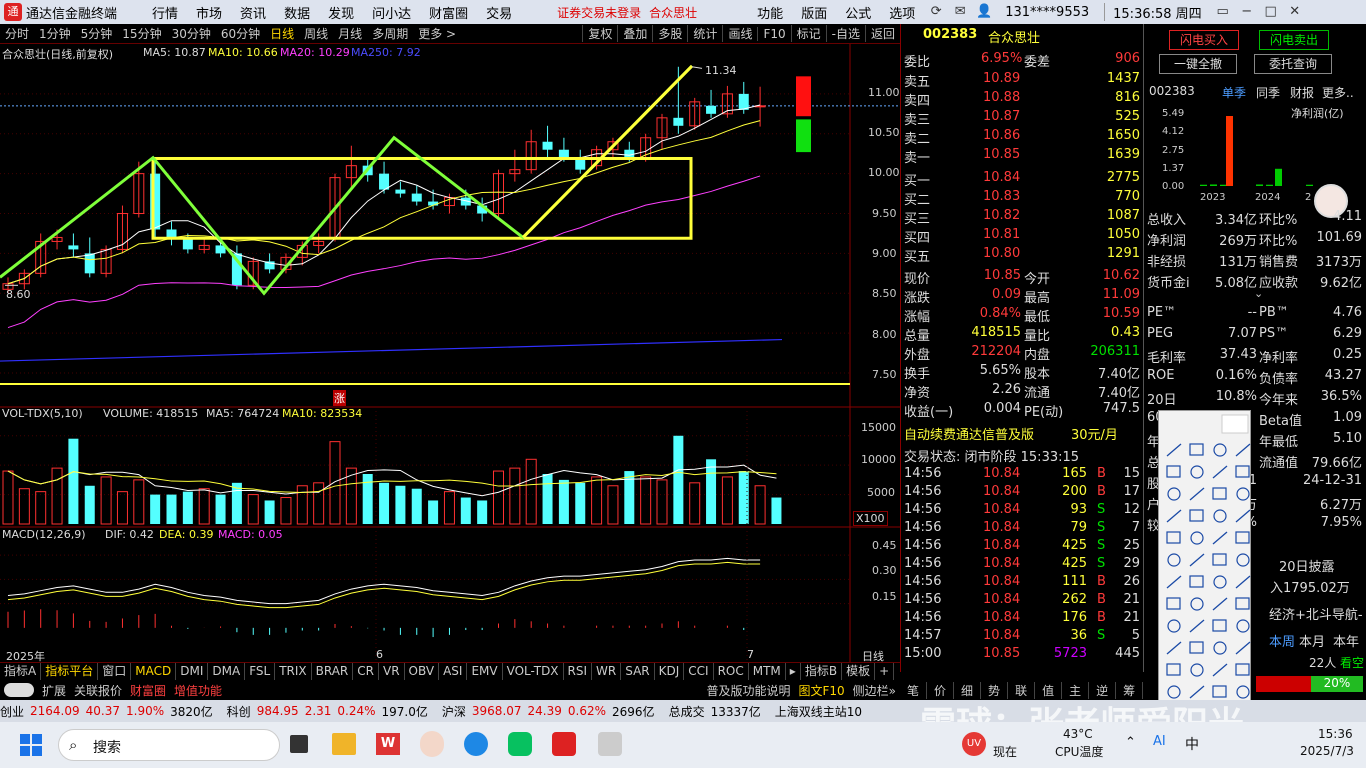  I want to click on fin-tab-quarter: 单季, so click(1234, 92).